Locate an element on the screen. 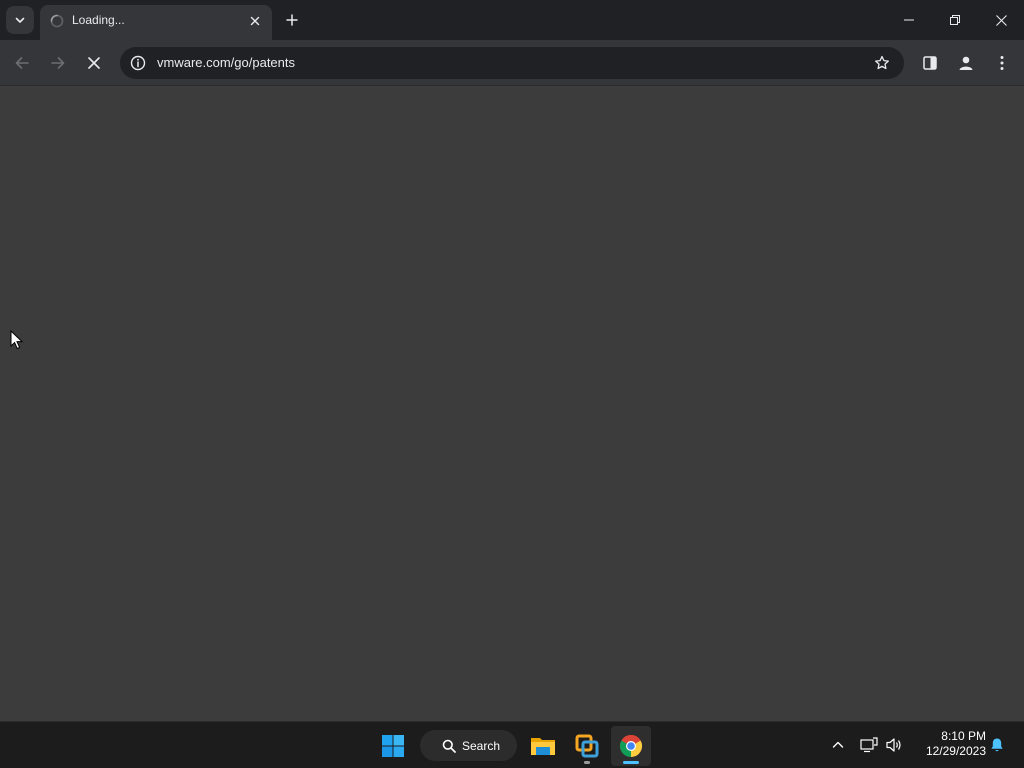 The image size is (1024, 768). notifications-button is located at coordinates (997, 745).